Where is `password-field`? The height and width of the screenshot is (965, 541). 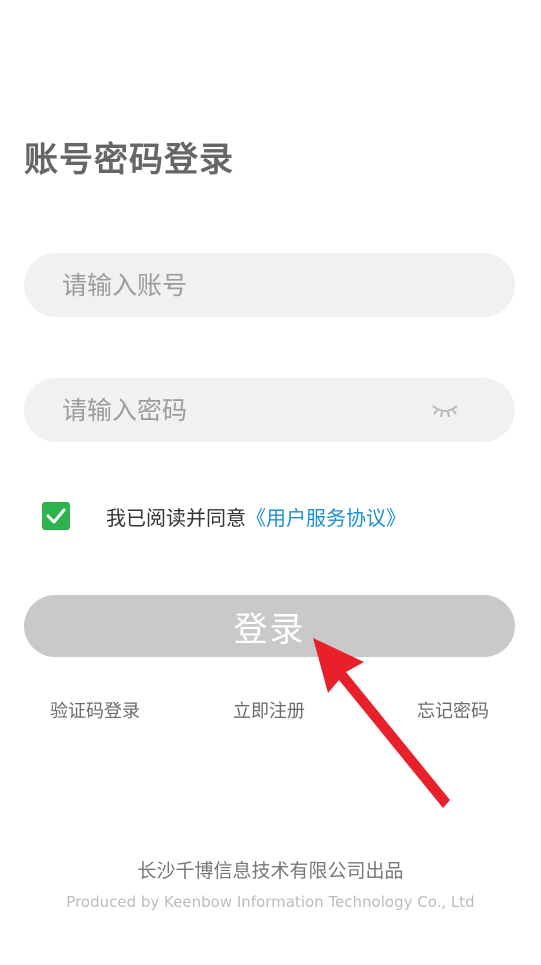
password-field is located at coordinates (269, 410).